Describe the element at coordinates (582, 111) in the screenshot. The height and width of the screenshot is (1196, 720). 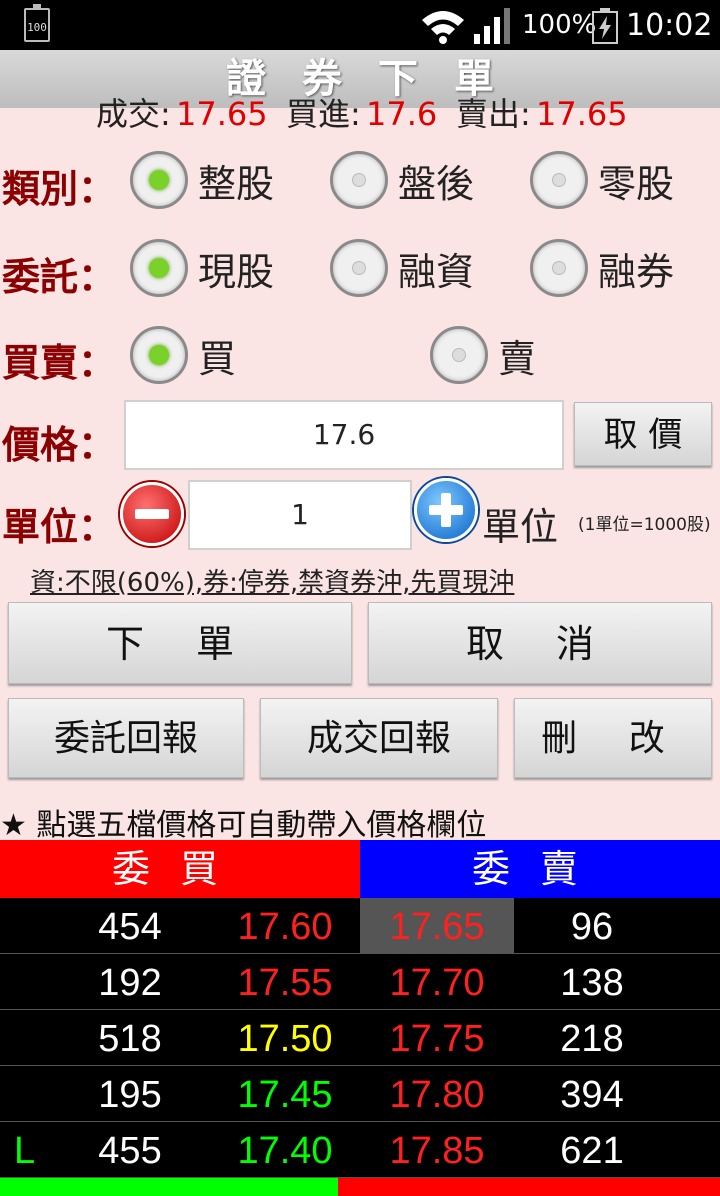
I see `ask-value: 17.65` at that location.